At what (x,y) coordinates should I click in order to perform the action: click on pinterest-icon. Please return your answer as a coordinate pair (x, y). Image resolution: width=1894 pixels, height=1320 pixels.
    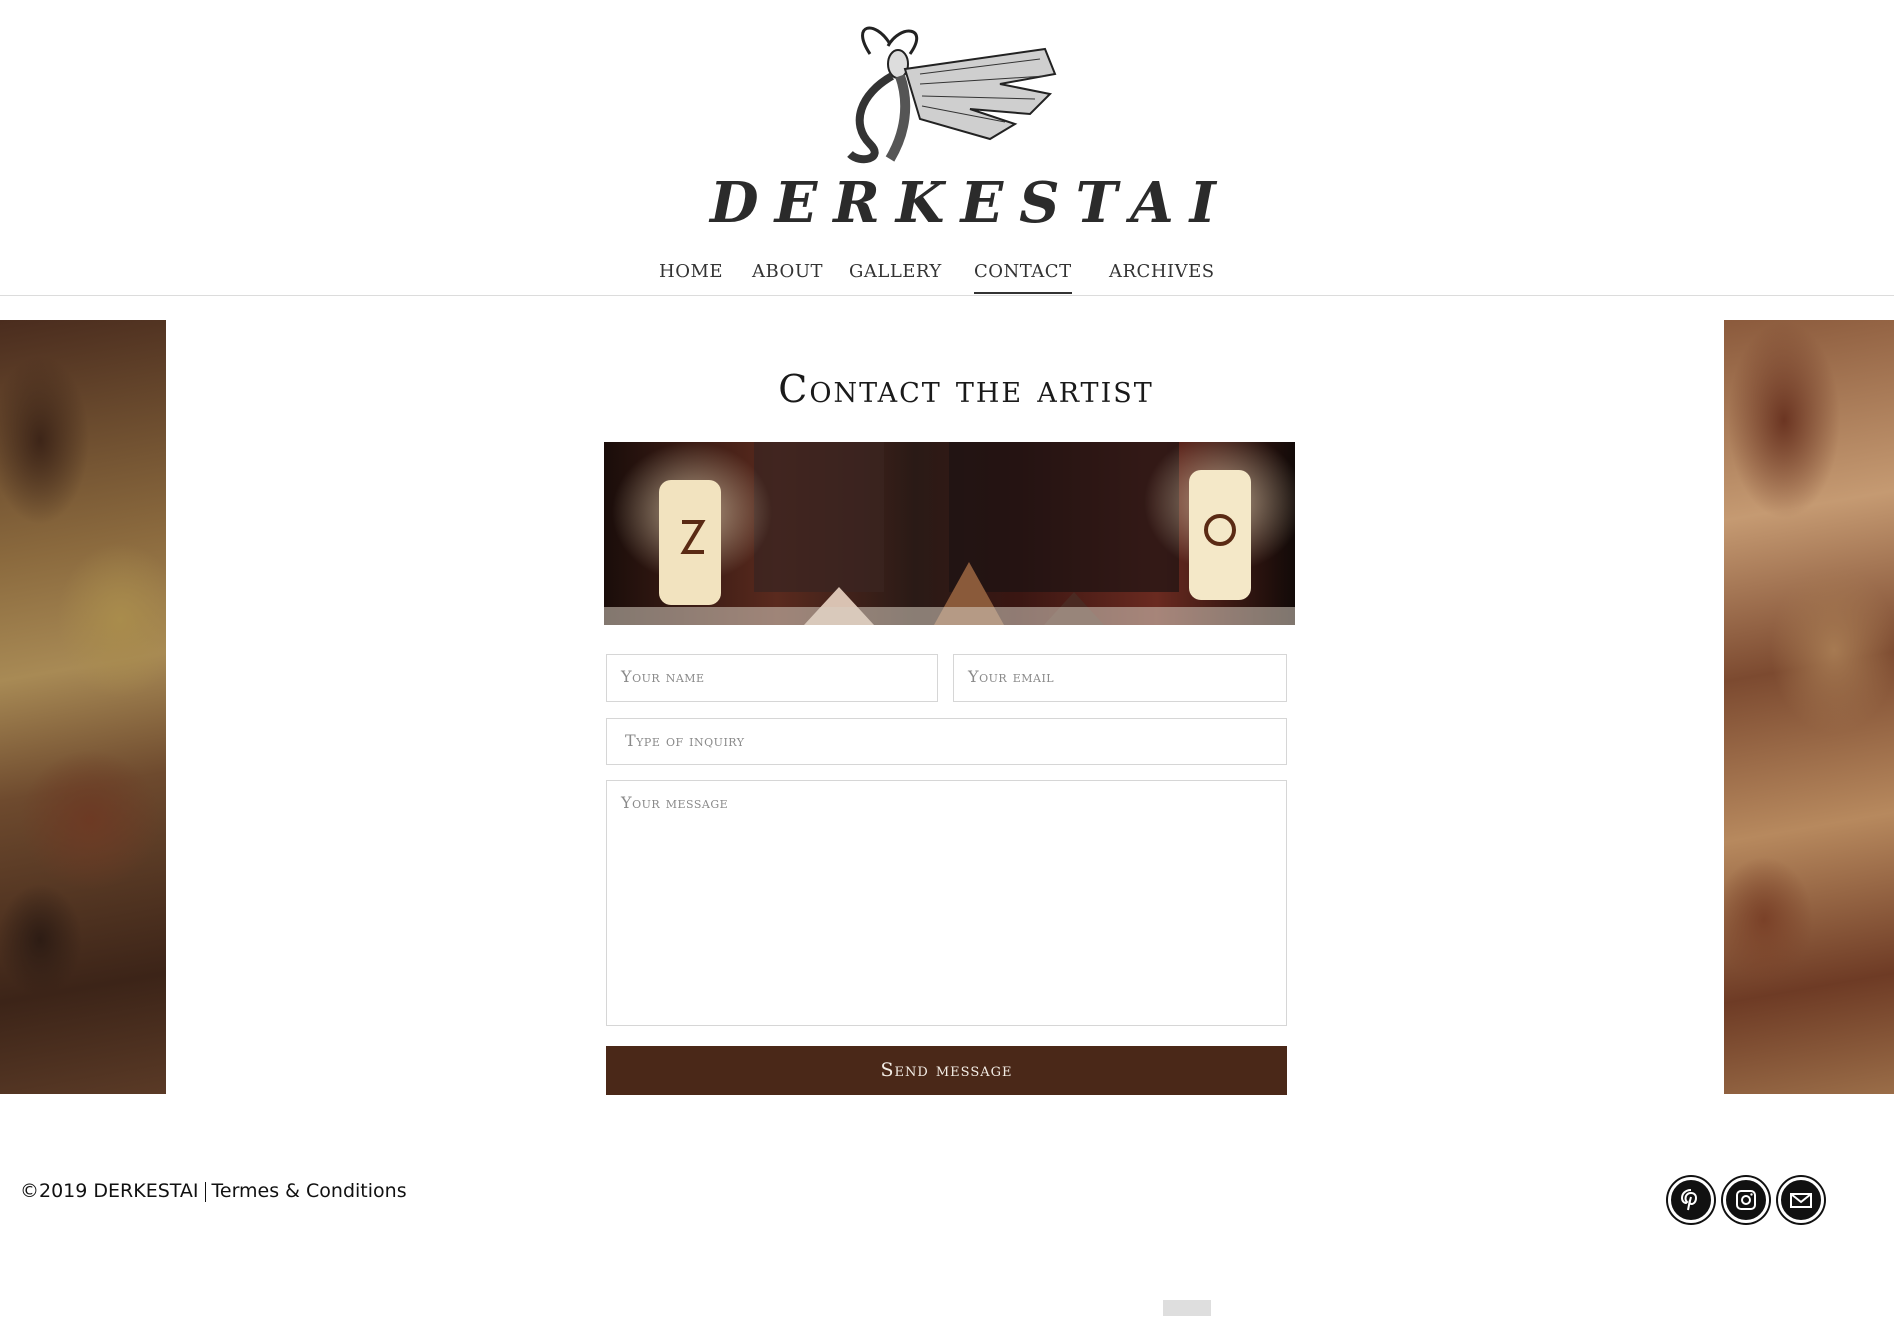
    Looking at the image, I should click on (1691, 1200).